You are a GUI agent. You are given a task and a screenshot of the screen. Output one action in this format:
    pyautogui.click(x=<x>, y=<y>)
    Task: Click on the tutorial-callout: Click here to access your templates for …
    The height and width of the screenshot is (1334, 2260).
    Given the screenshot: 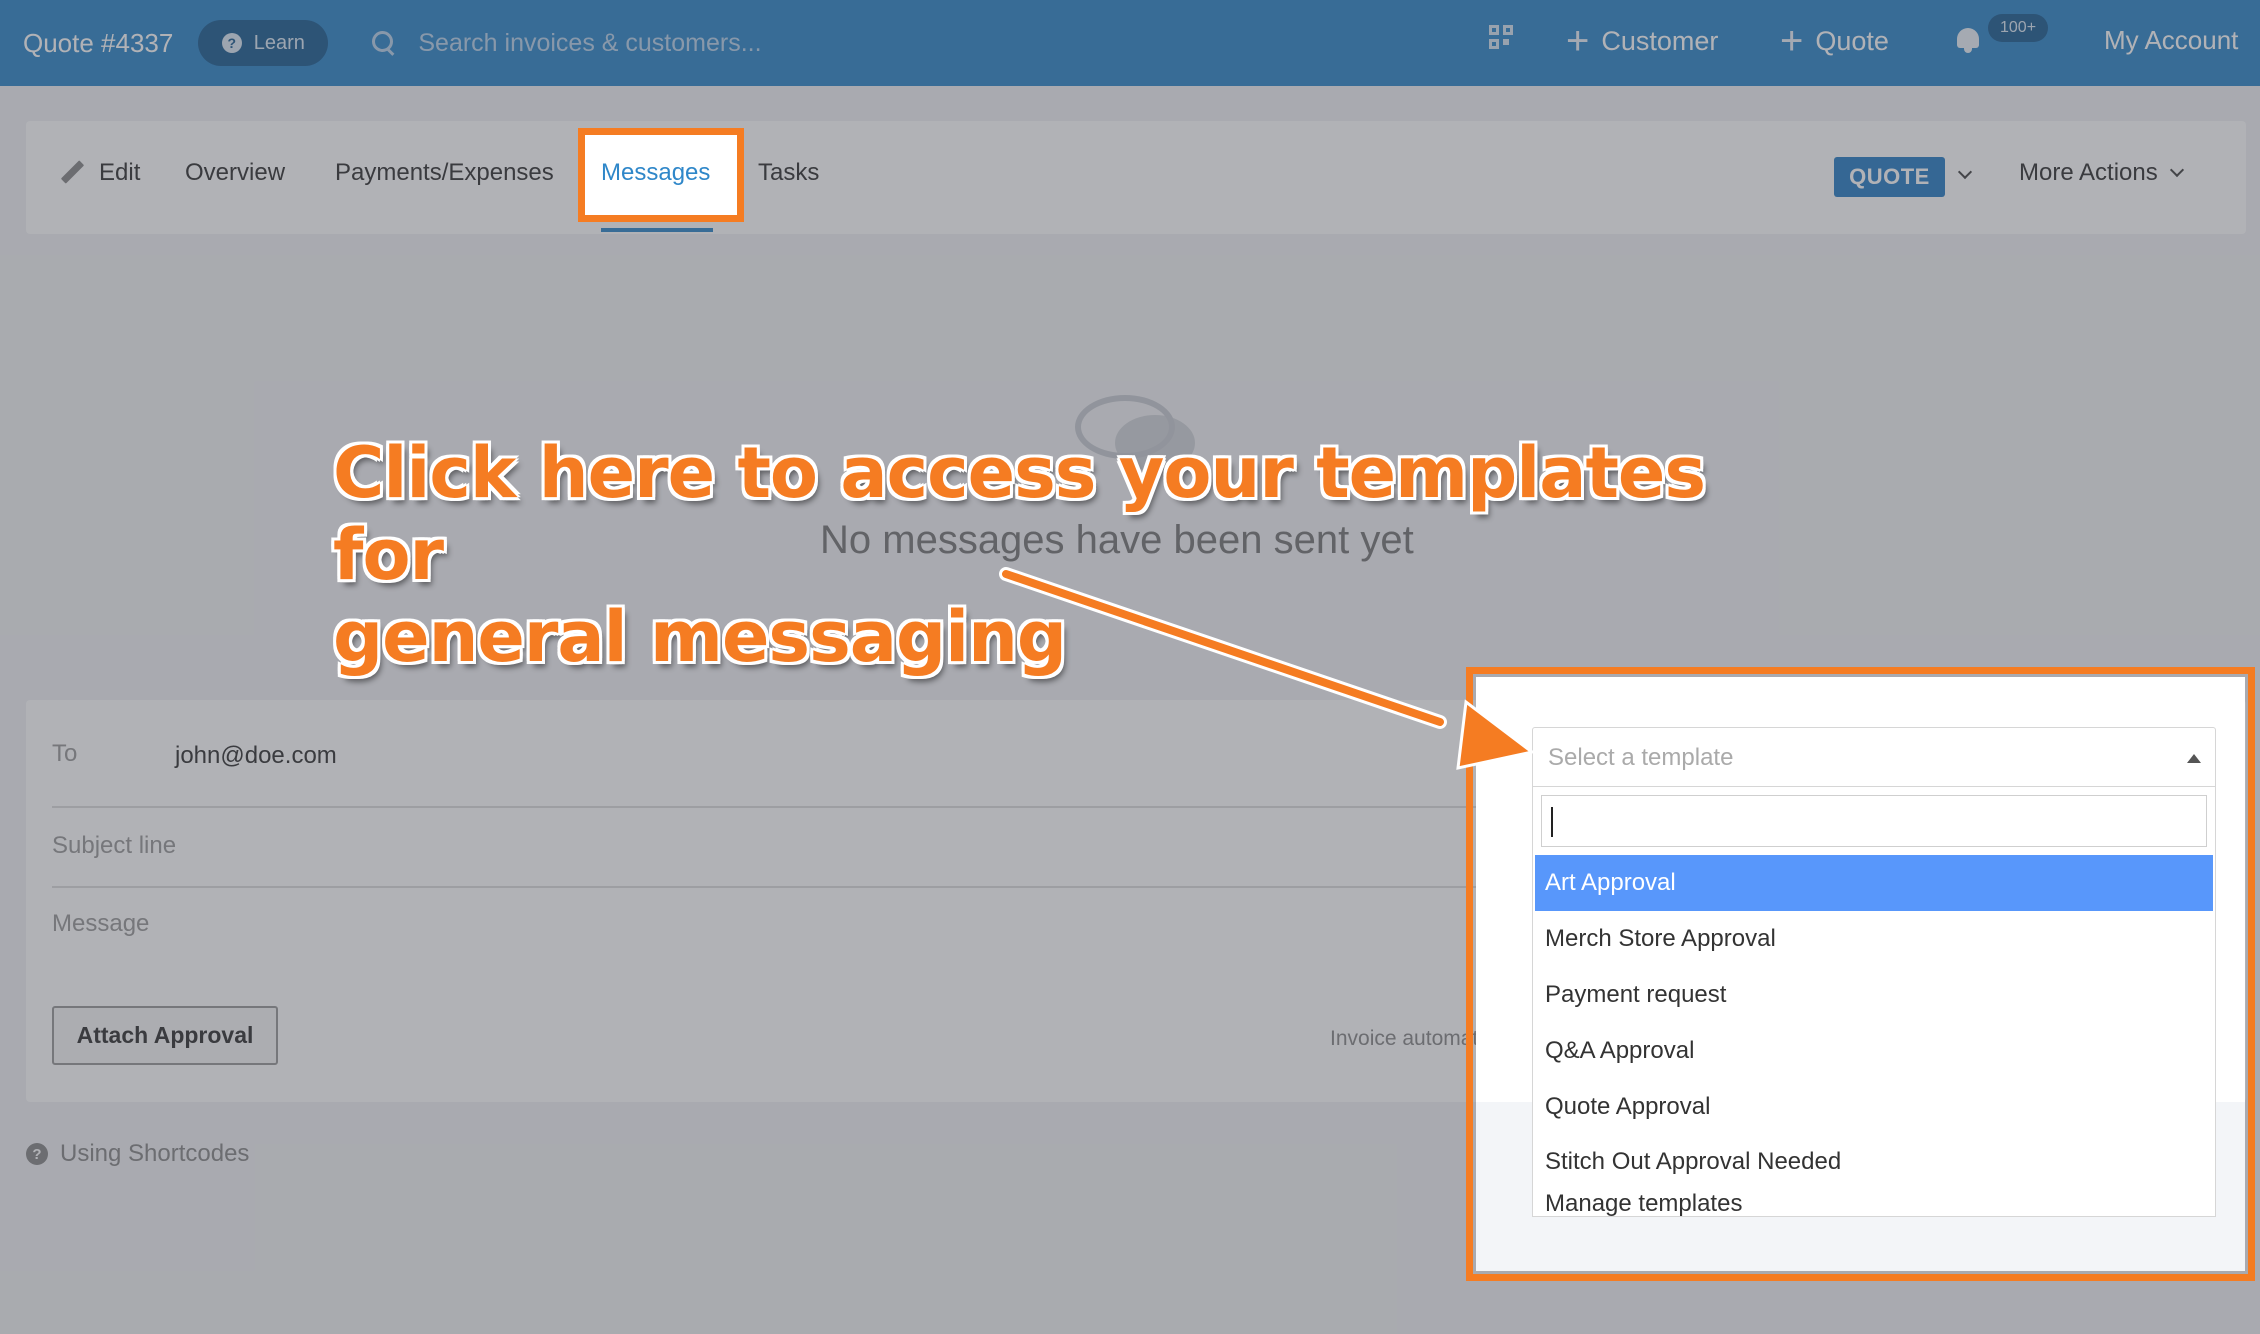 What is the action you would take?
    pyautogui.click(x=1019, y=555)
    